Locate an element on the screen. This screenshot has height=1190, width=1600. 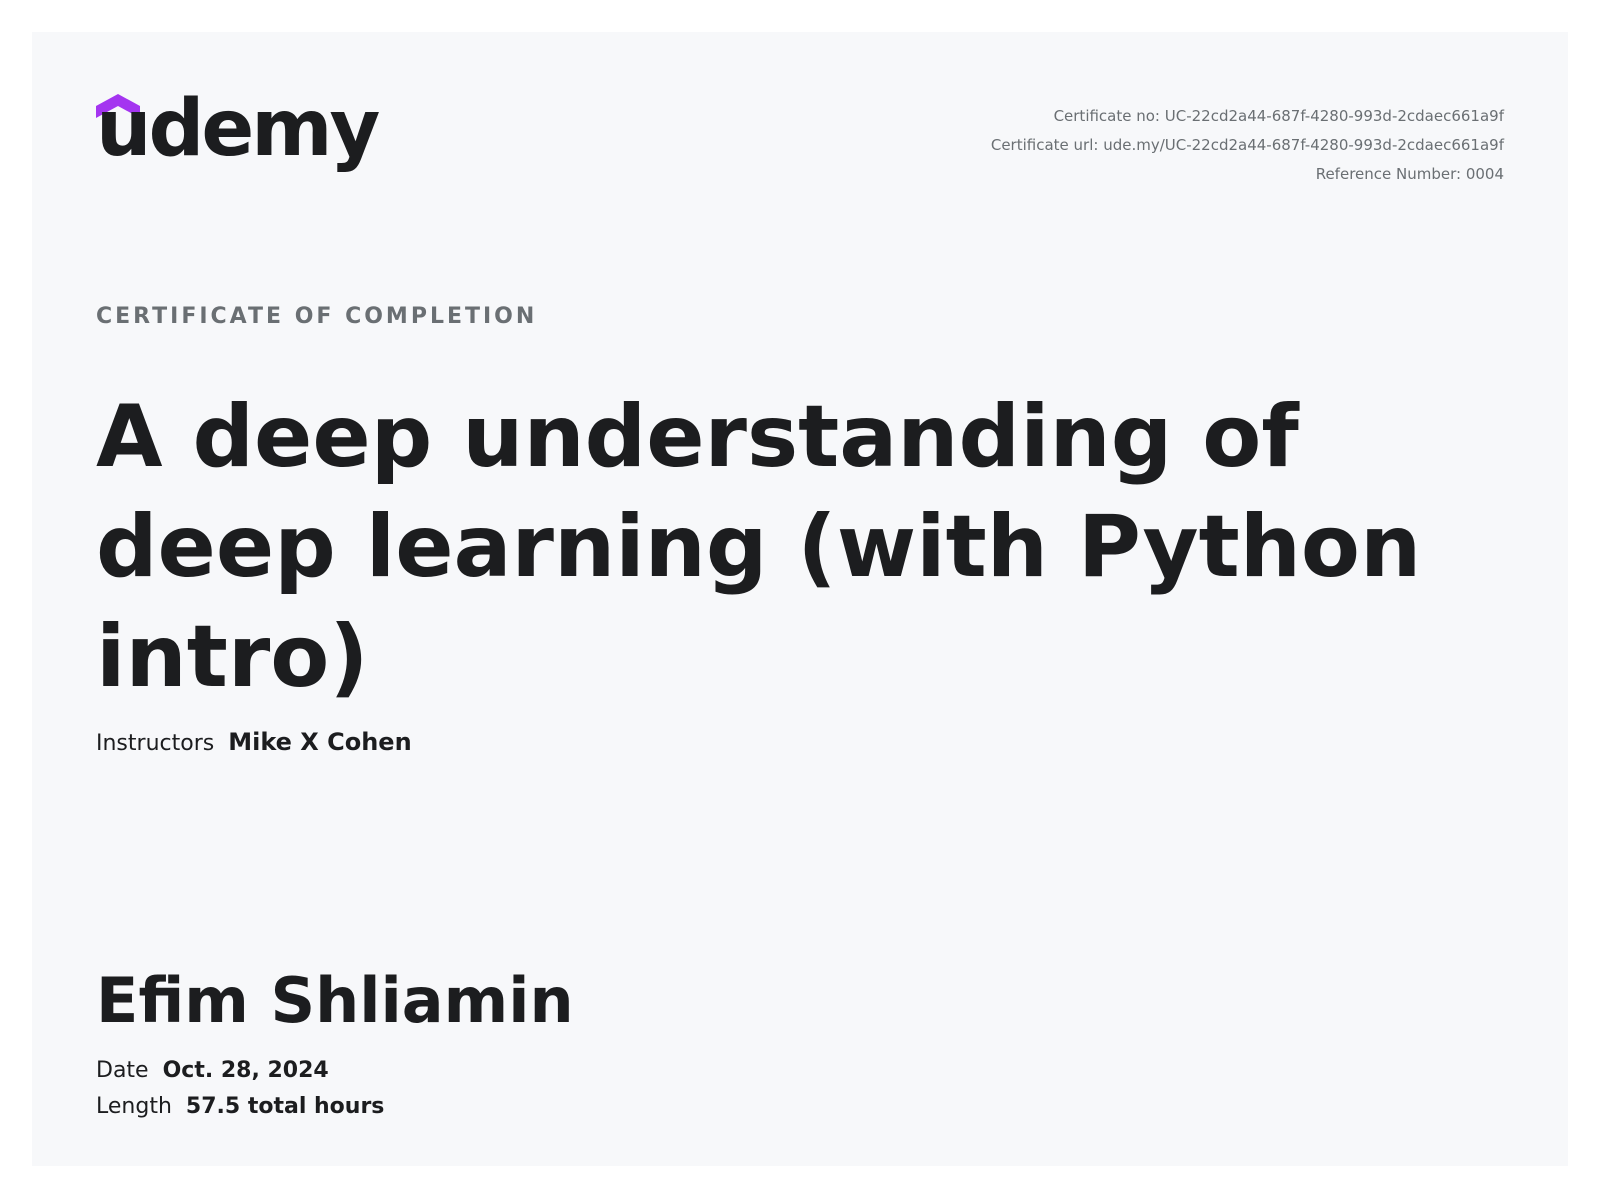
length-label: Length is located at coordinates (134, 1106).